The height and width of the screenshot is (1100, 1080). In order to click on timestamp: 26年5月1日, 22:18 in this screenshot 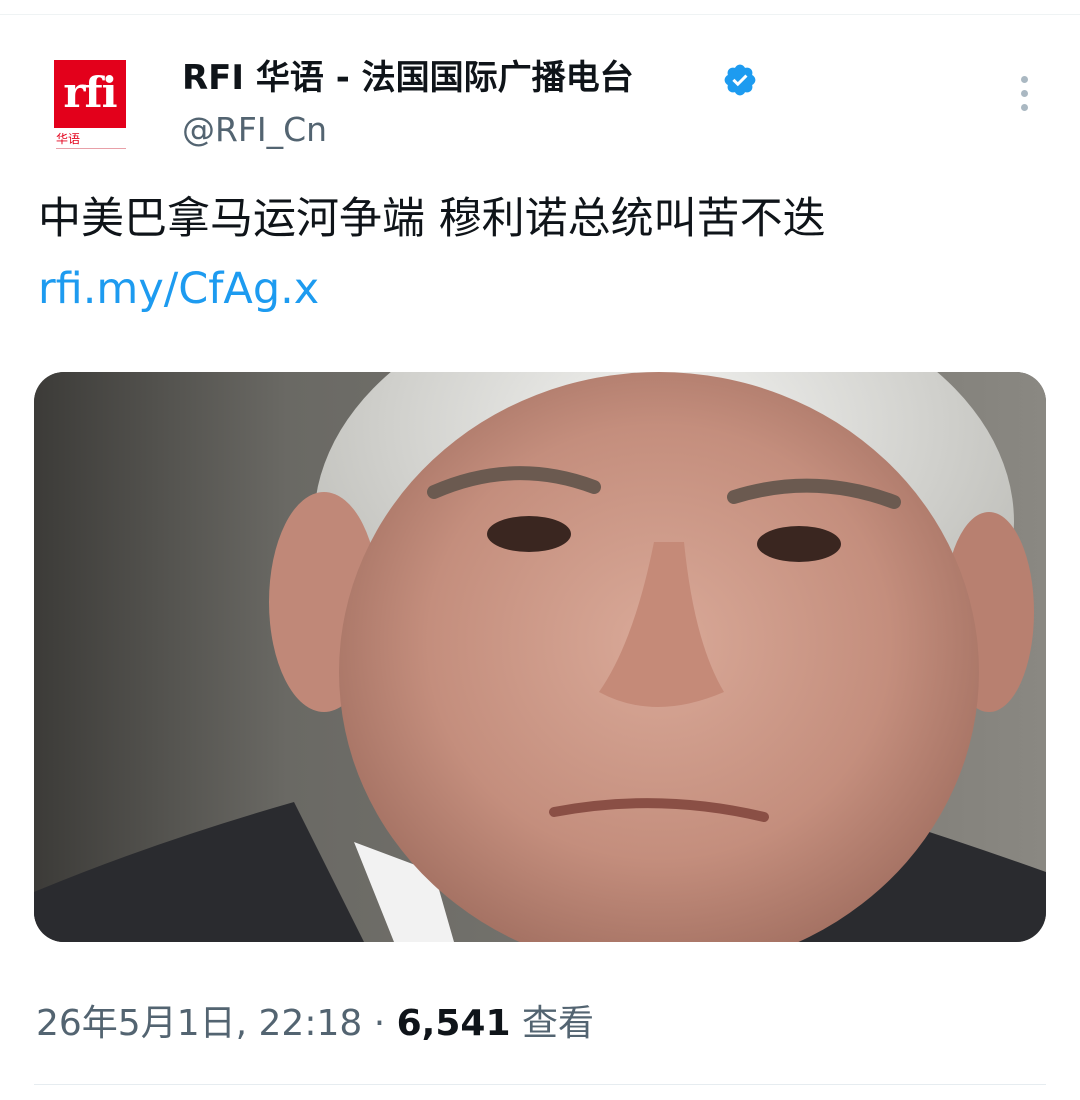, I will do `click(199, 1023)`.